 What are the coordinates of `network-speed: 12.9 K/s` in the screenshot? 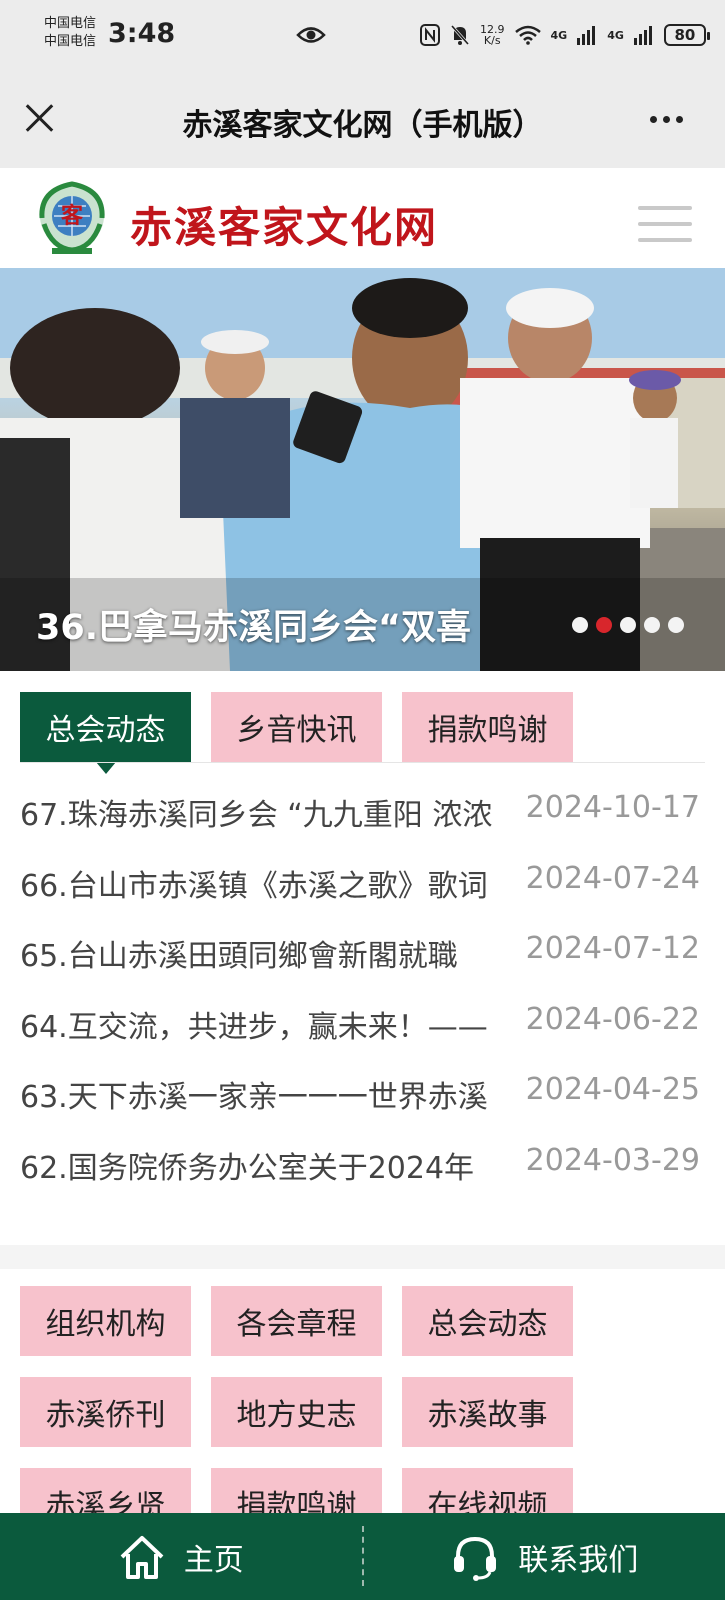 It's located at (492, 35).